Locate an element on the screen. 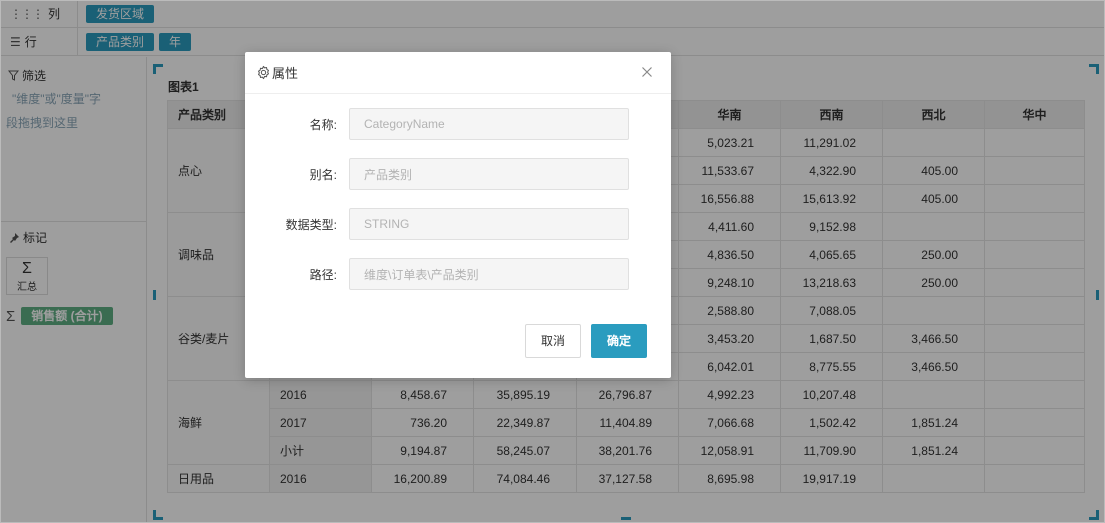  field-row-path: 路径: is located at coordinates (458, 274).